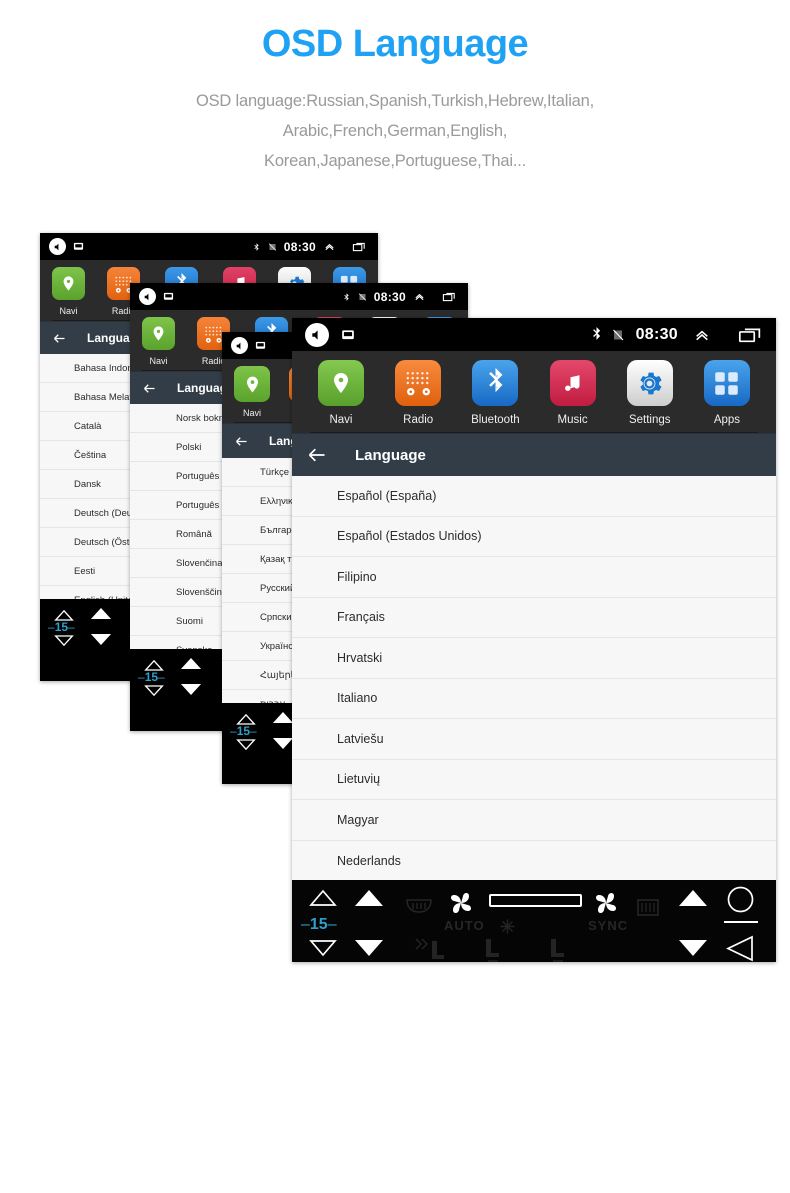  What do you see at coordinates (534, 780) in the screenshot?
I see `list-item: Lietuvių` at bounding box center [534, 780].